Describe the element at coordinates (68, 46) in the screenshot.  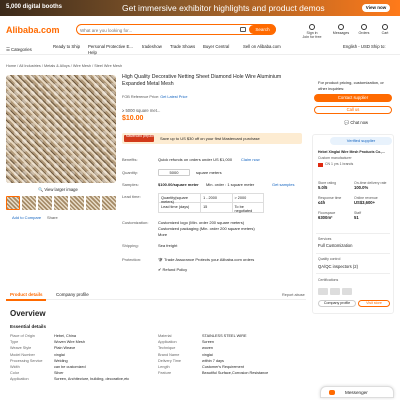
I see `nav-ready-to-ship: Ready to Ship` at that location.